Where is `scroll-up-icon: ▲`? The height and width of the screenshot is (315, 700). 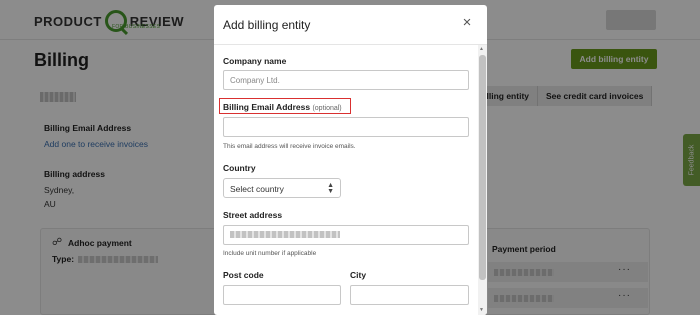
scroll-up-icon: ▲ is located at coordinates (481, 49).